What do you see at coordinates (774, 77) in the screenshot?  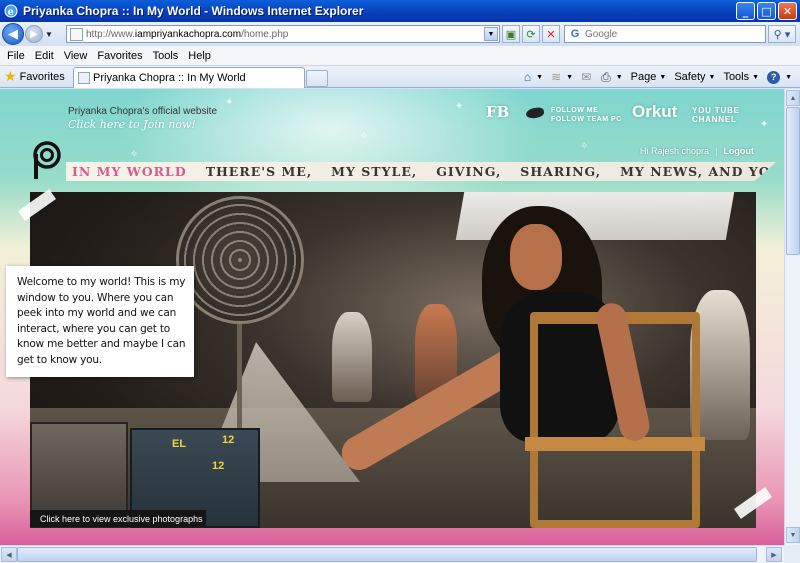 I see `help-icon: ?` at bounding box center [774, 77].